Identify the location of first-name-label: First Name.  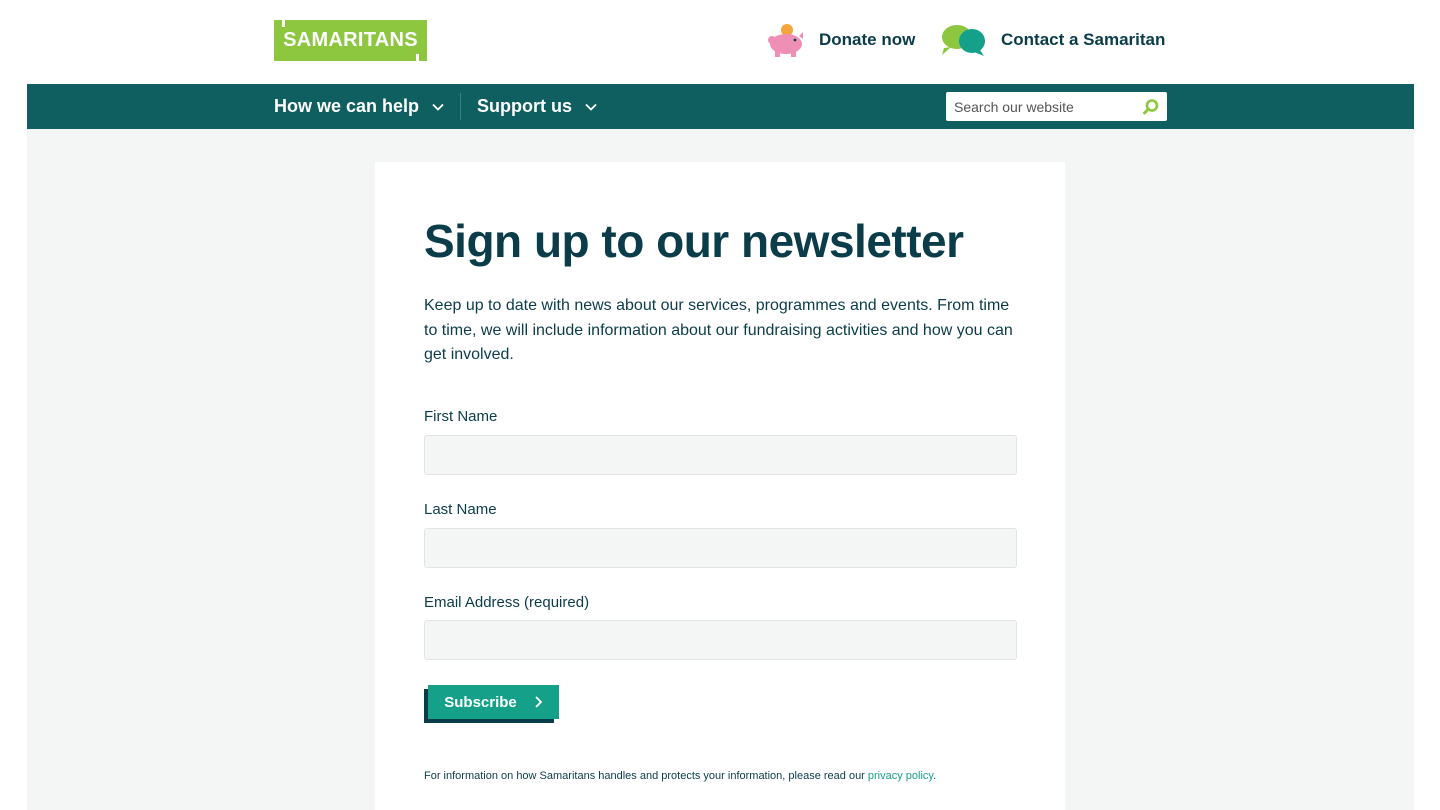
(461, 416).